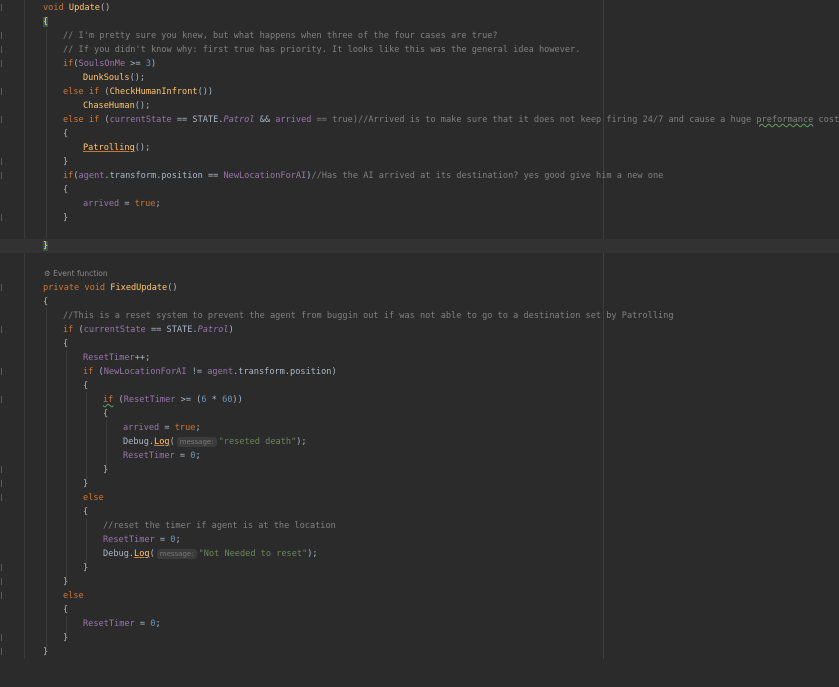  Describe the element at coordinates (80, 273) in the screenshot. I see `event-function-label: Event function` at that location.